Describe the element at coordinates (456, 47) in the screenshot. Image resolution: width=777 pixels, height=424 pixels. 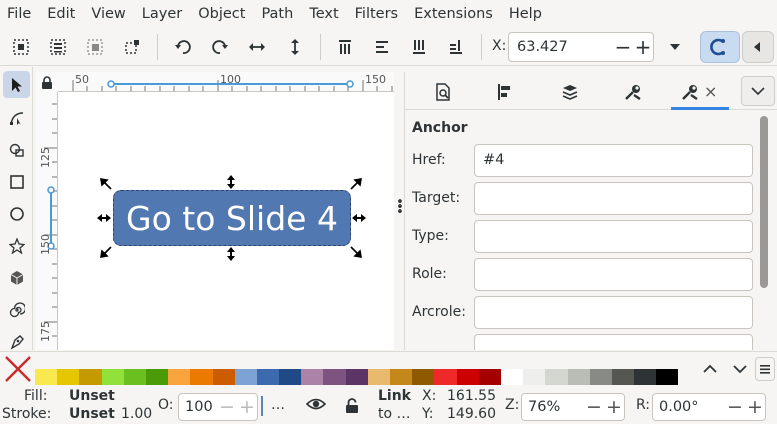
I see `lower-to-bottom-icon` at that location.